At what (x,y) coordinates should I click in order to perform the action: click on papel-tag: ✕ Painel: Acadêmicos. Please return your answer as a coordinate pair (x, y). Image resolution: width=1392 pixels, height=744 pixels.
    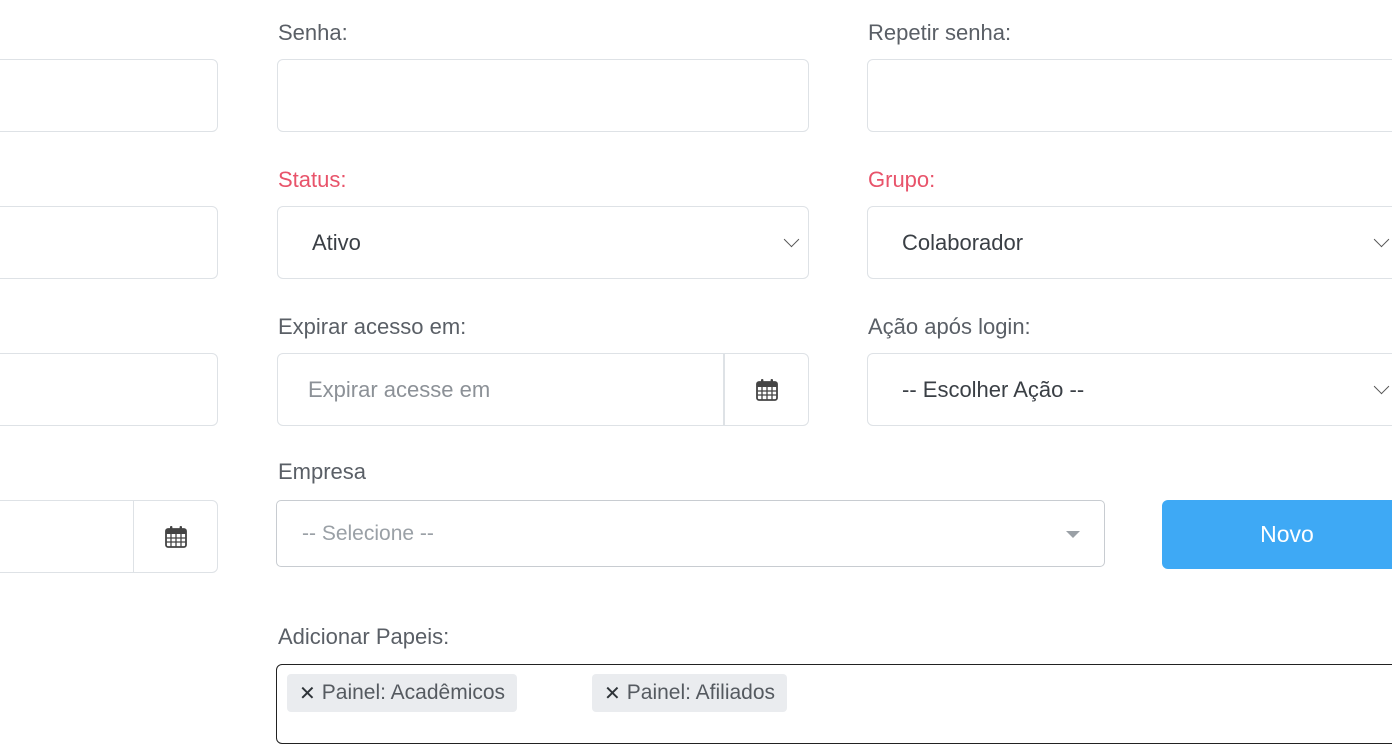
    Looking at the image, I should click on (402, 693).